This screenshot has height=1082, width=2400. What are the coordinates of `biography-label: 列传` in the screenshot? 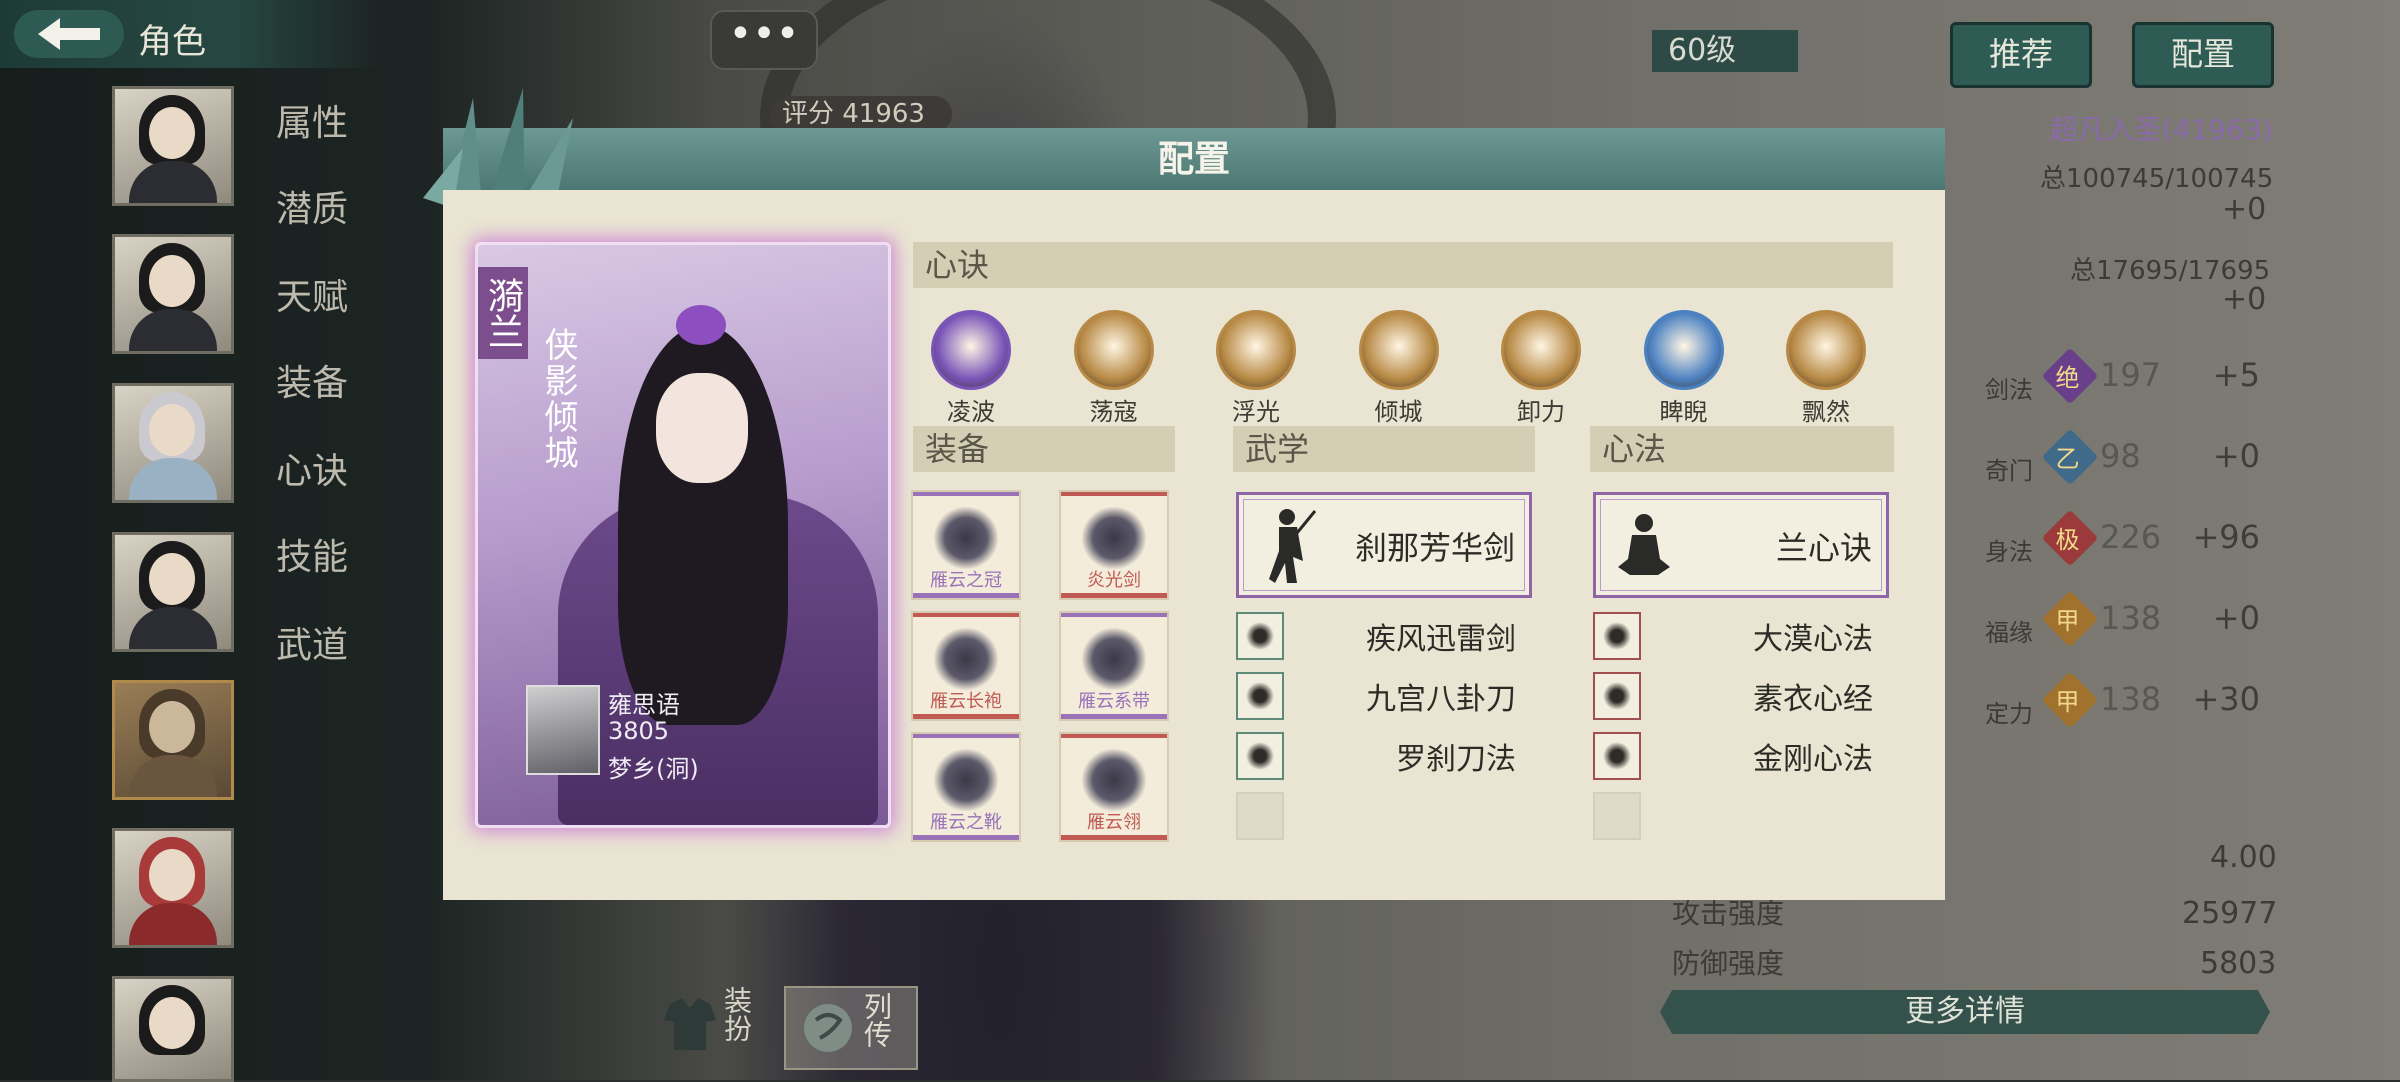 It's located at (876, 1020).